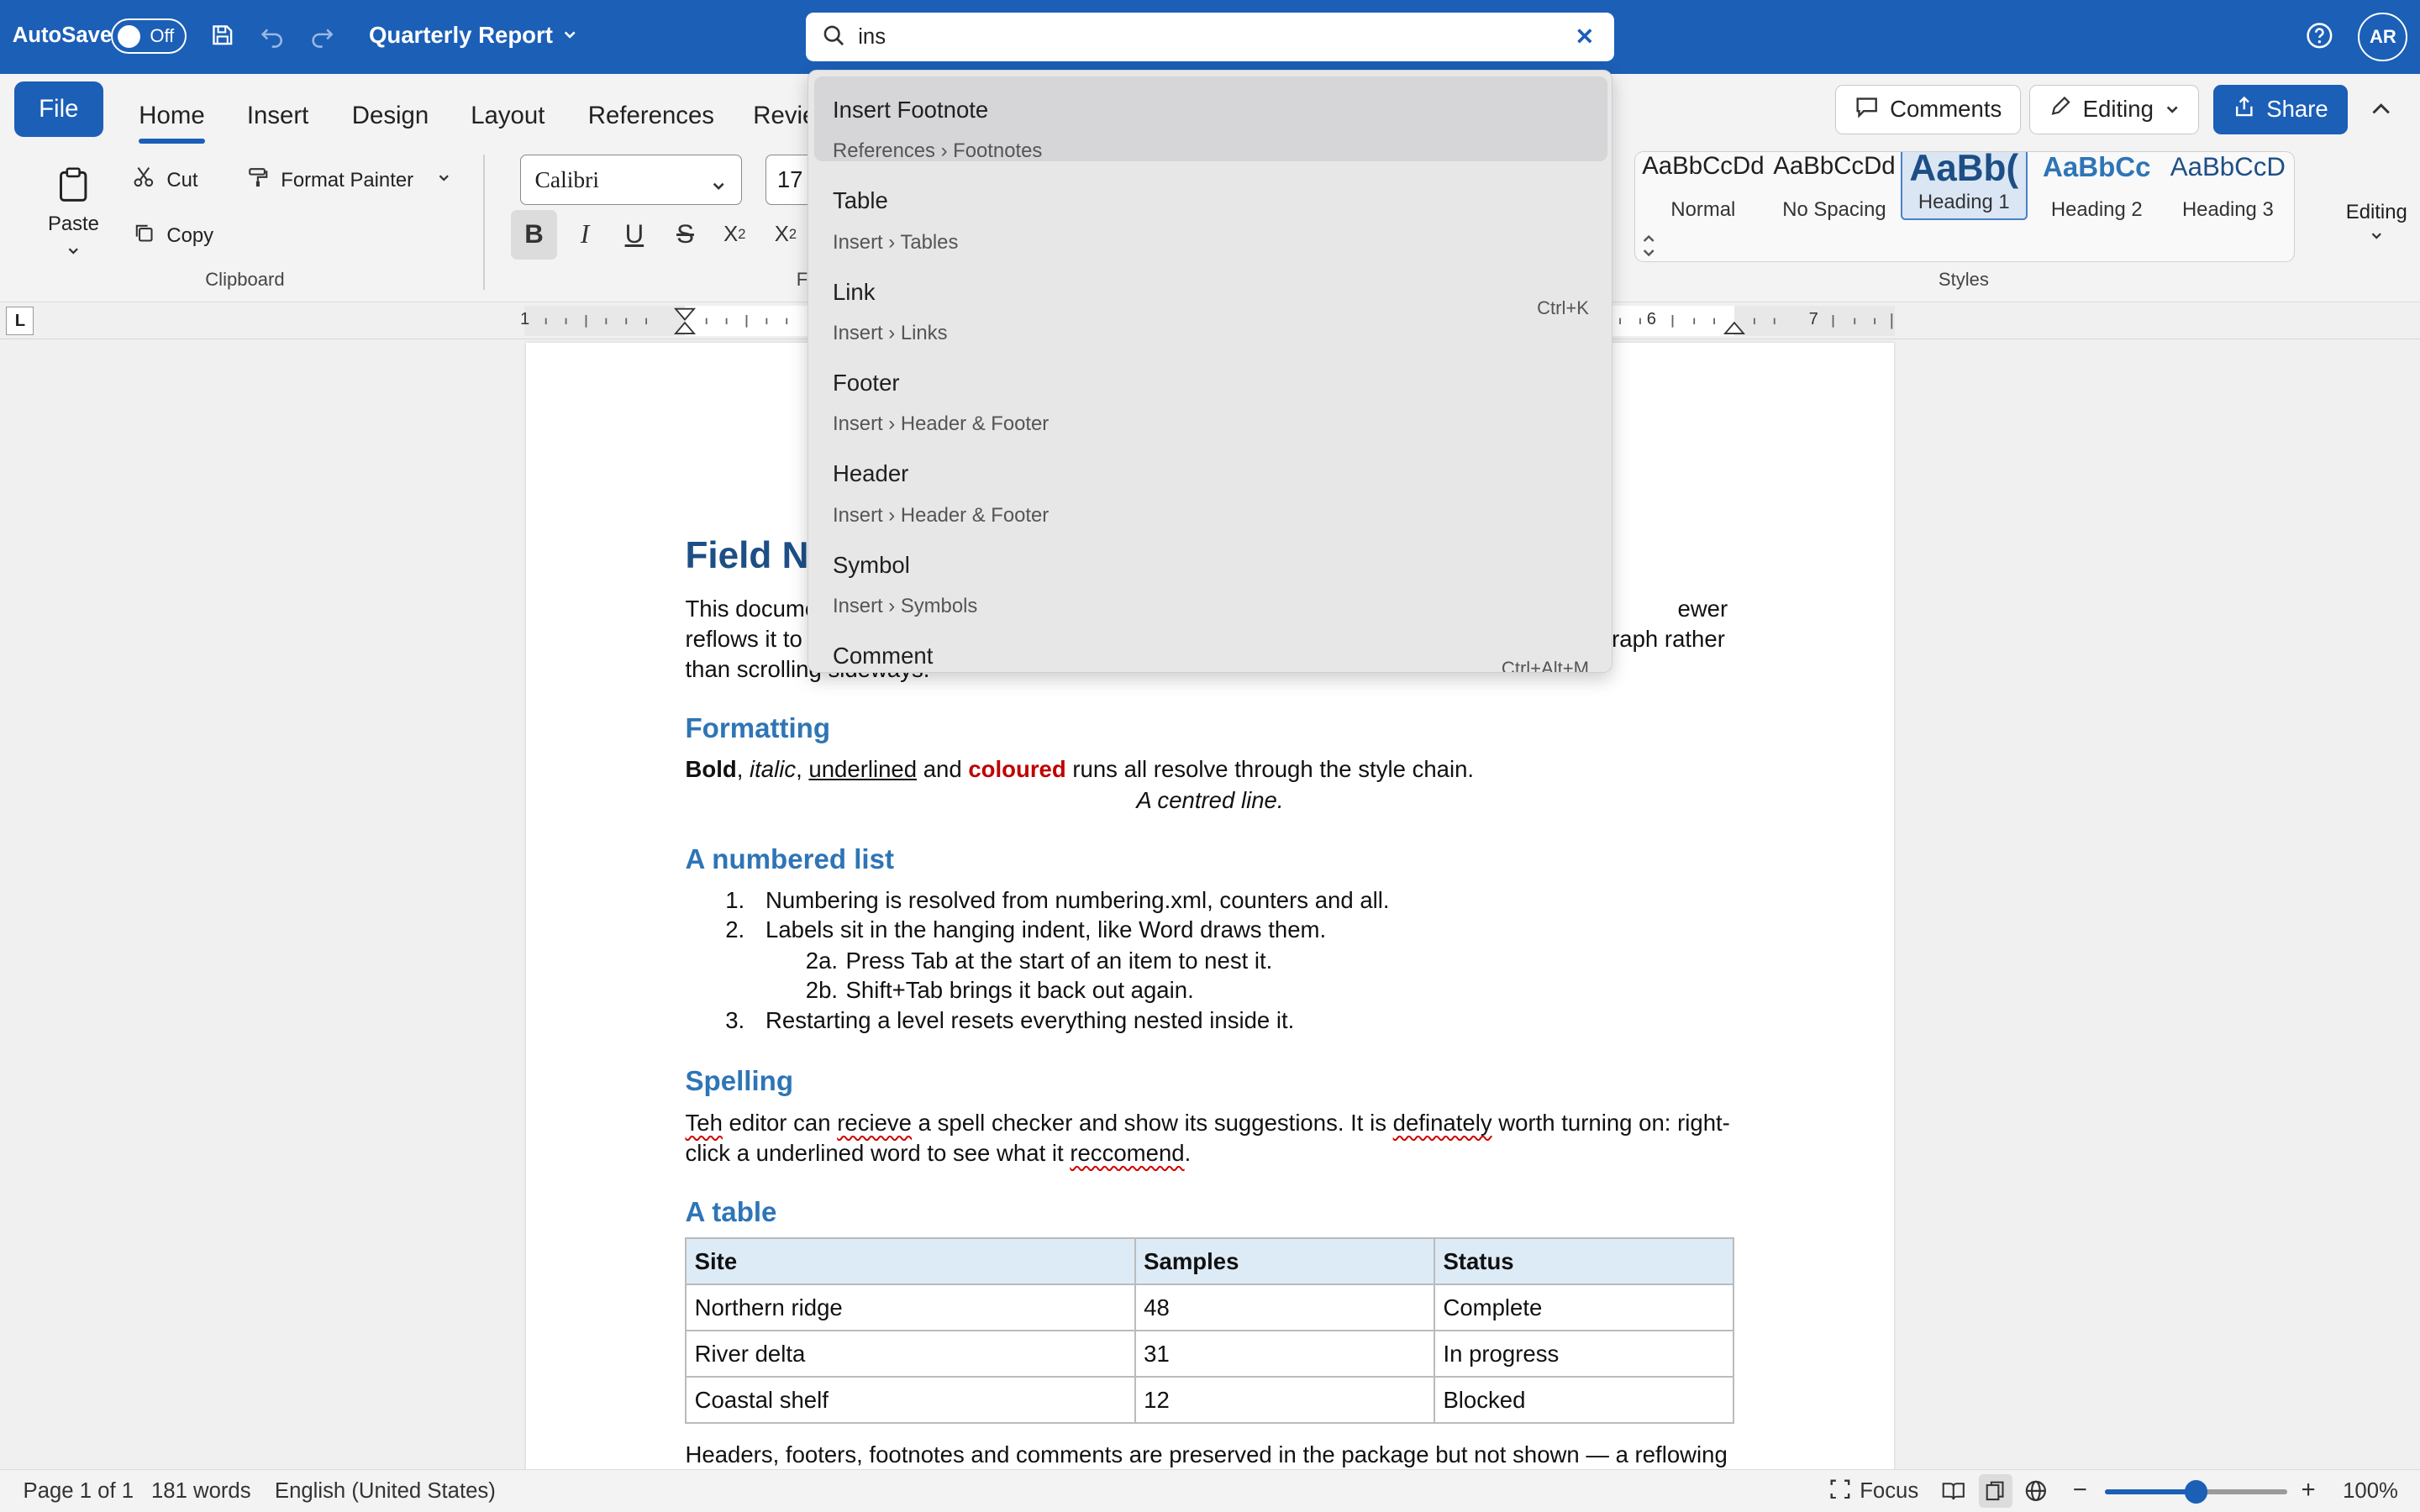  What do you see at coordinates (258, 180) in the screenshot?
I see `paintbrush-icon` at bounding box center [258, 180].